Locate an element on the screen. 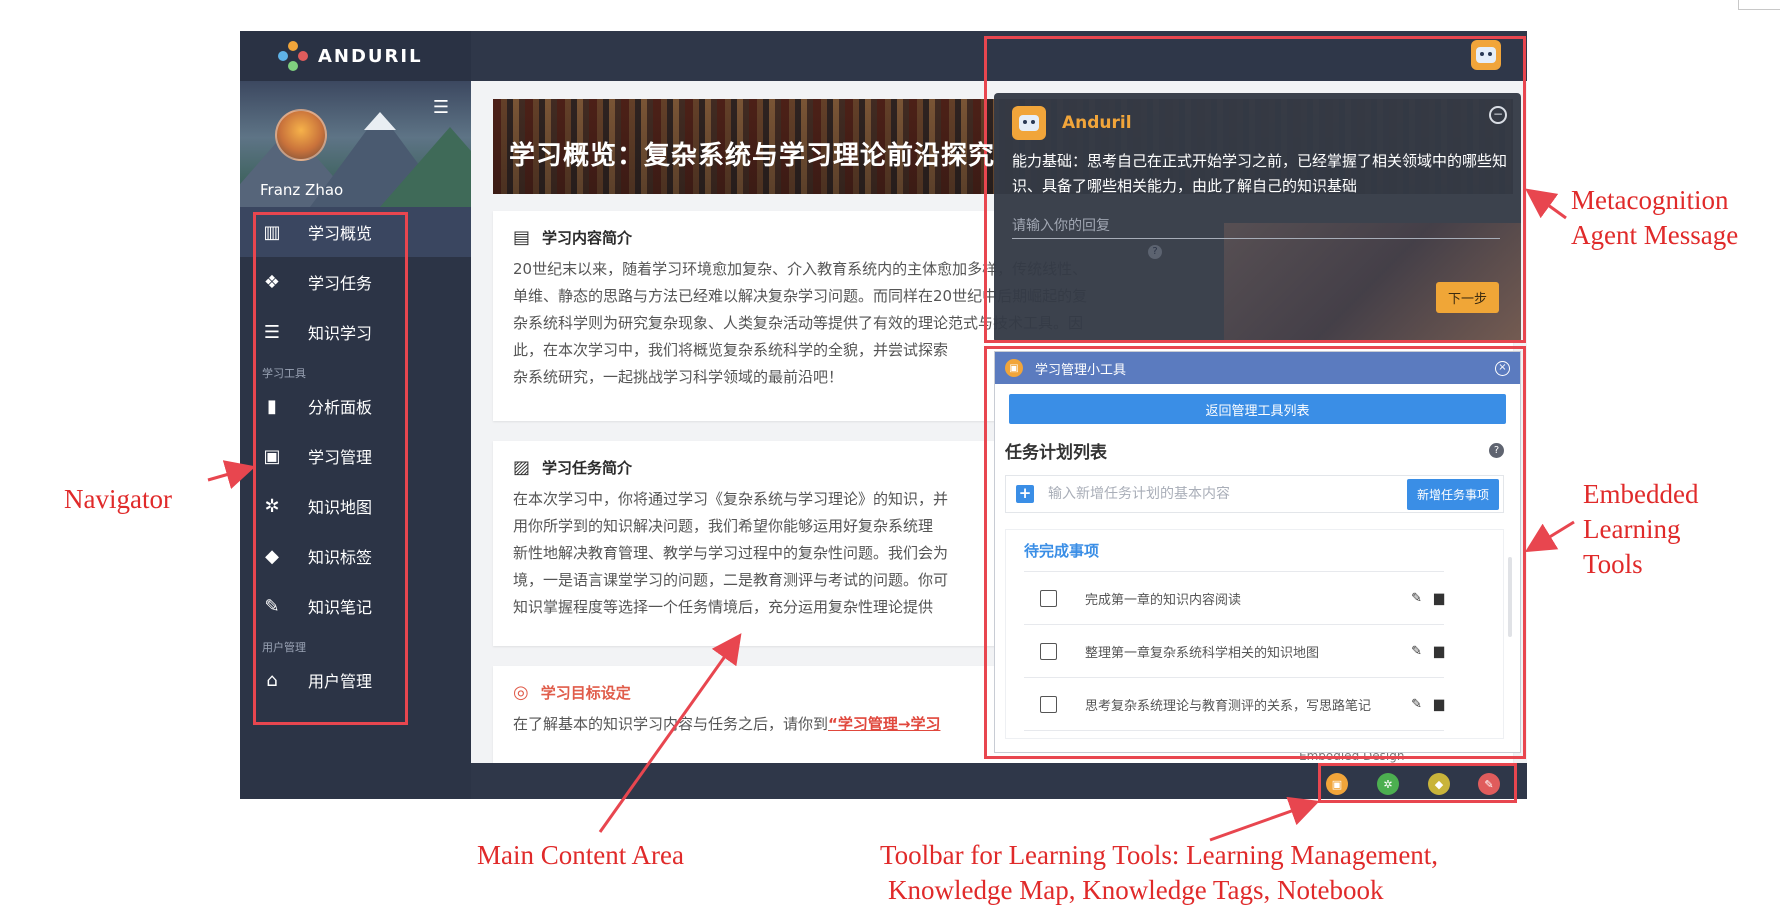 The width and height of the screenshot is (1780, 921). main-content-label: Main Content Area is located at coordinates (580, 855).